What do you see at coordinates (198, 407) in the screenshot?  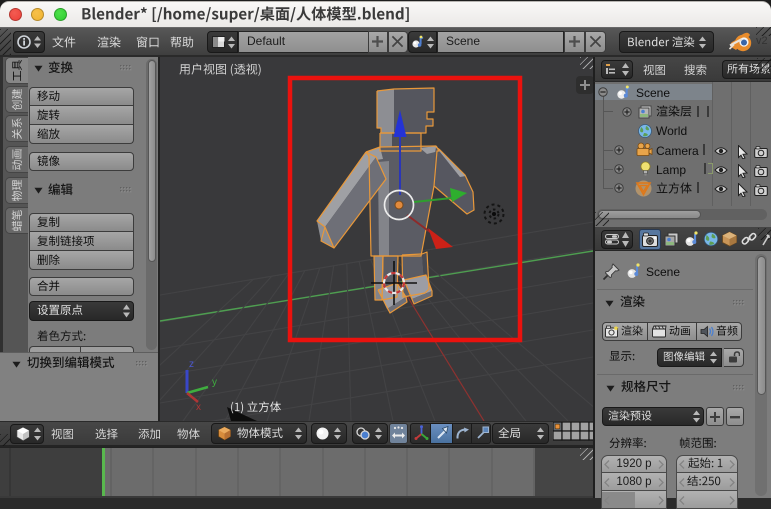 I see `svg-text: x` at bounding box center [198, 407].